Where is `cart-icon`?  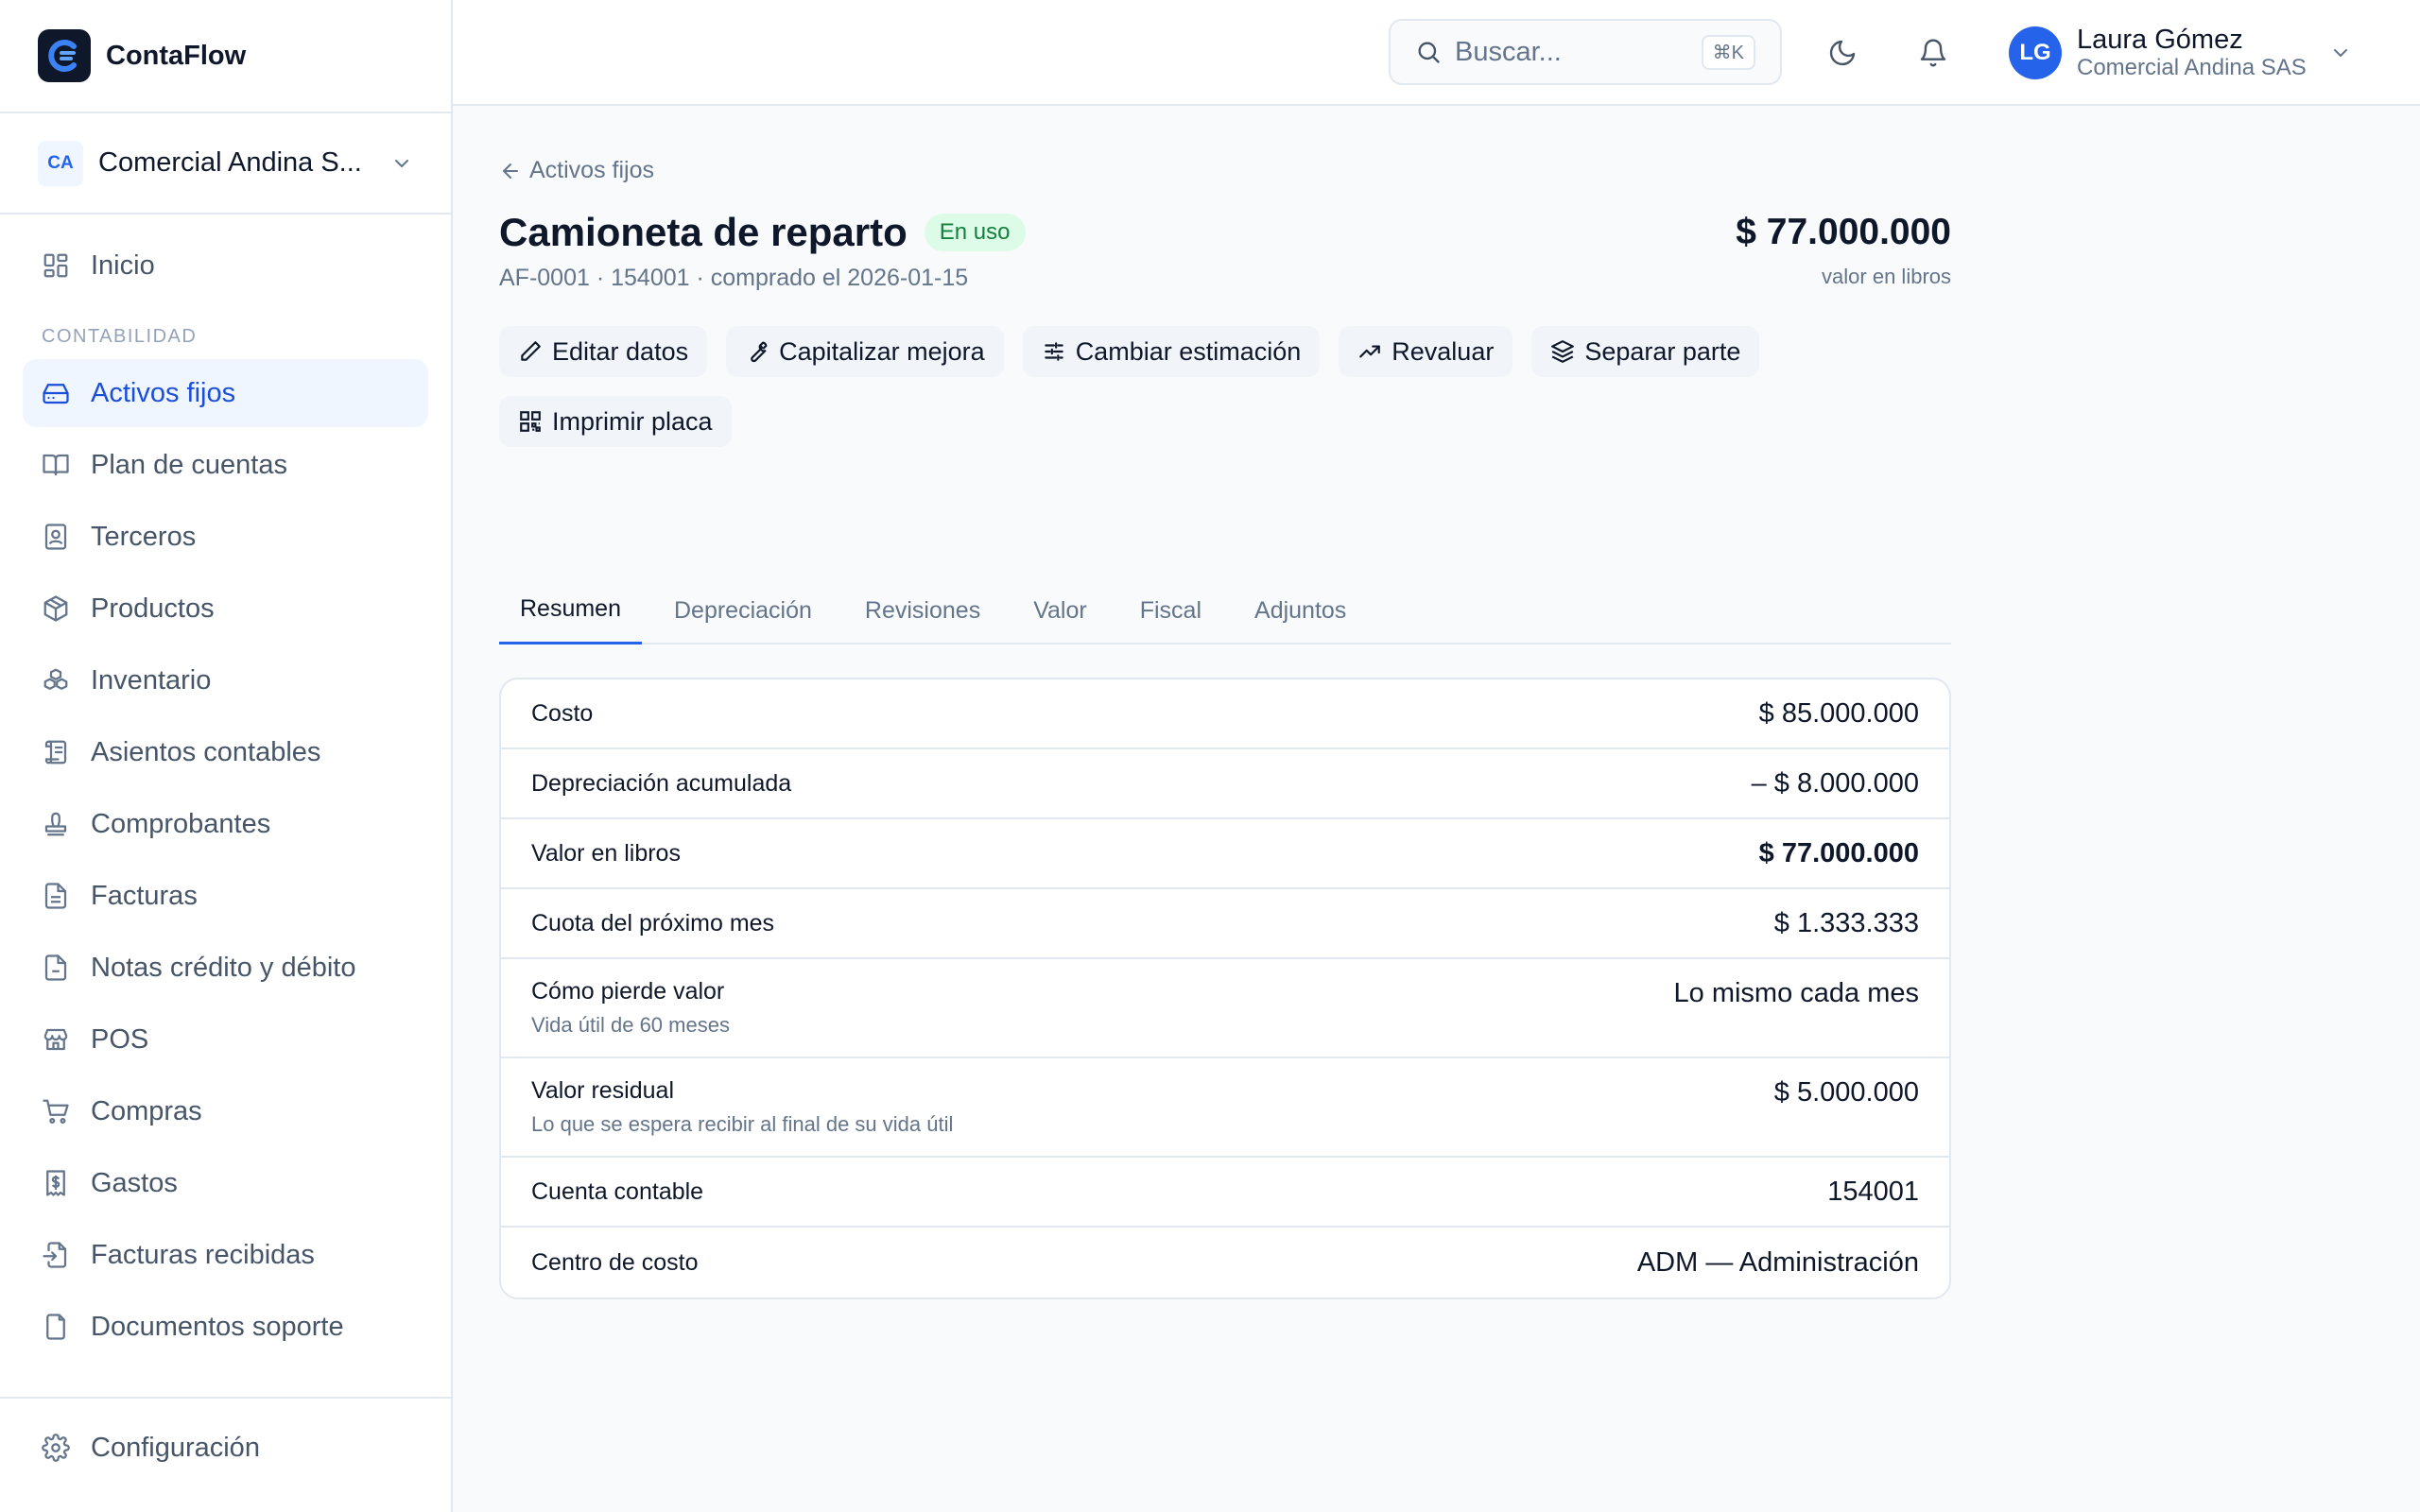
cart-icon is located at coordinates (56, 1111).